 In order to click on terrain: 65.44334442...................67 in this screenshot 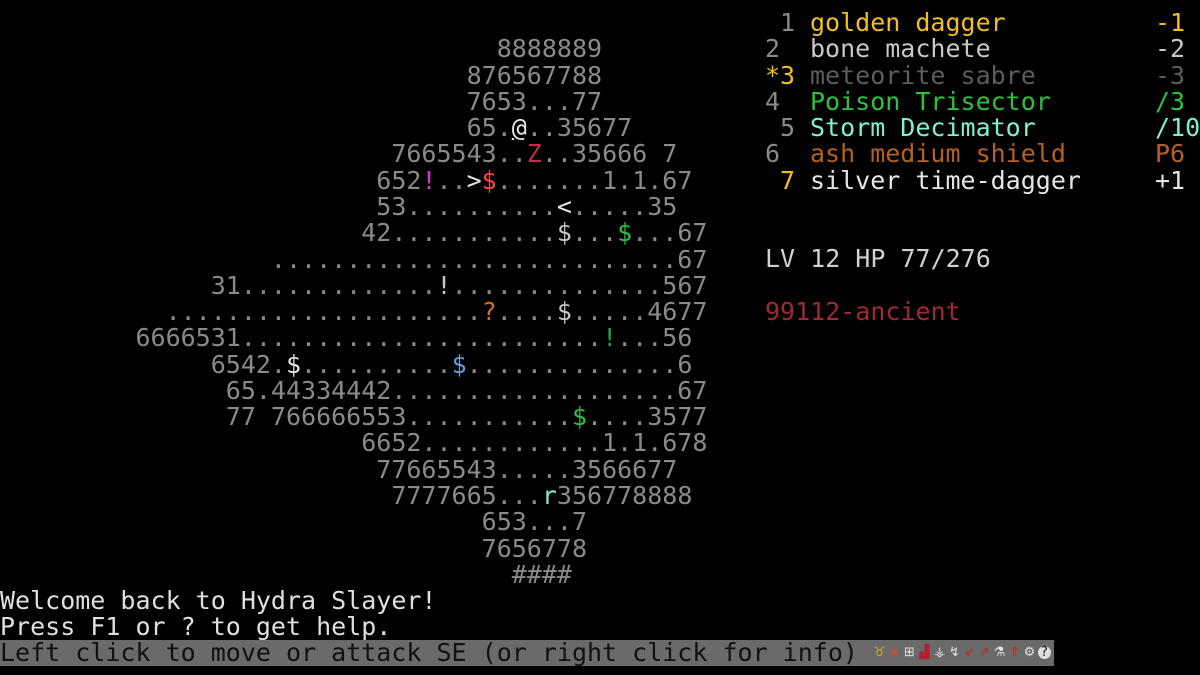, I will do `click(354, 390)`.